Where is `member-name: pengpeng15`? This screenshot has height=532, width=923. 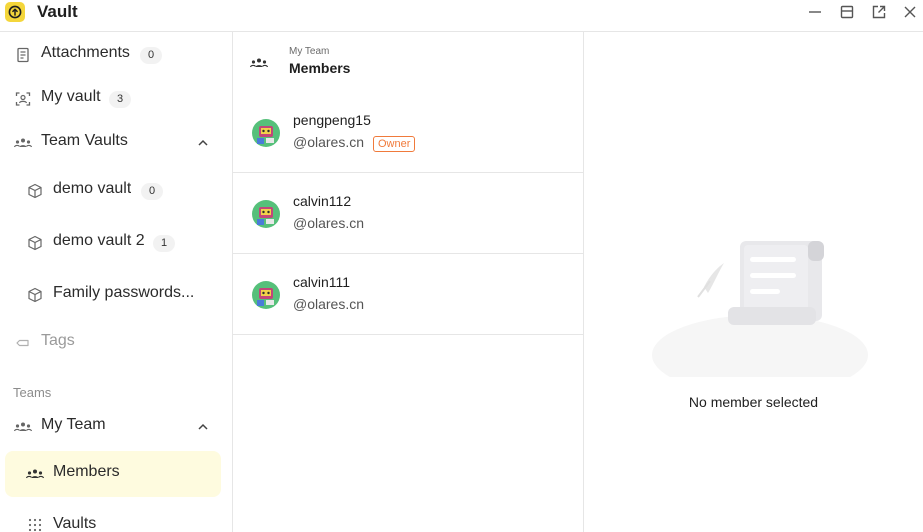
member-name: pengpeng15 is located at coordinates (332, 120).